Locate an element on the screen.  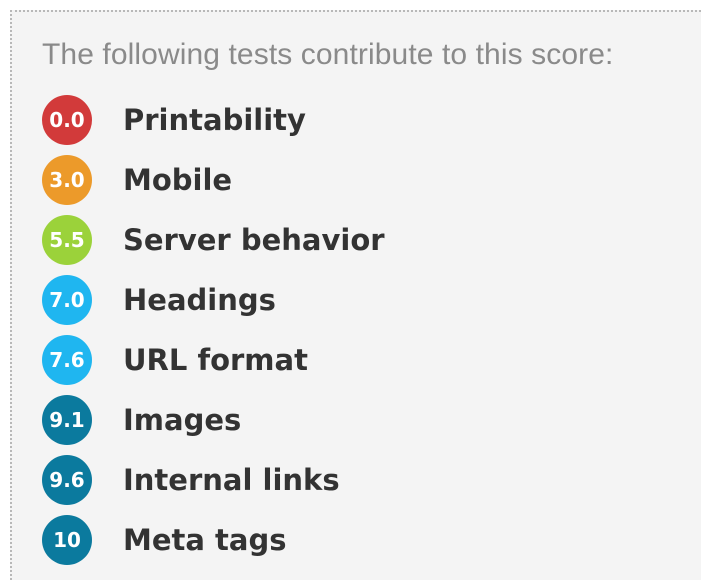
test-name: Mobile is located at coordinates (177, 180).